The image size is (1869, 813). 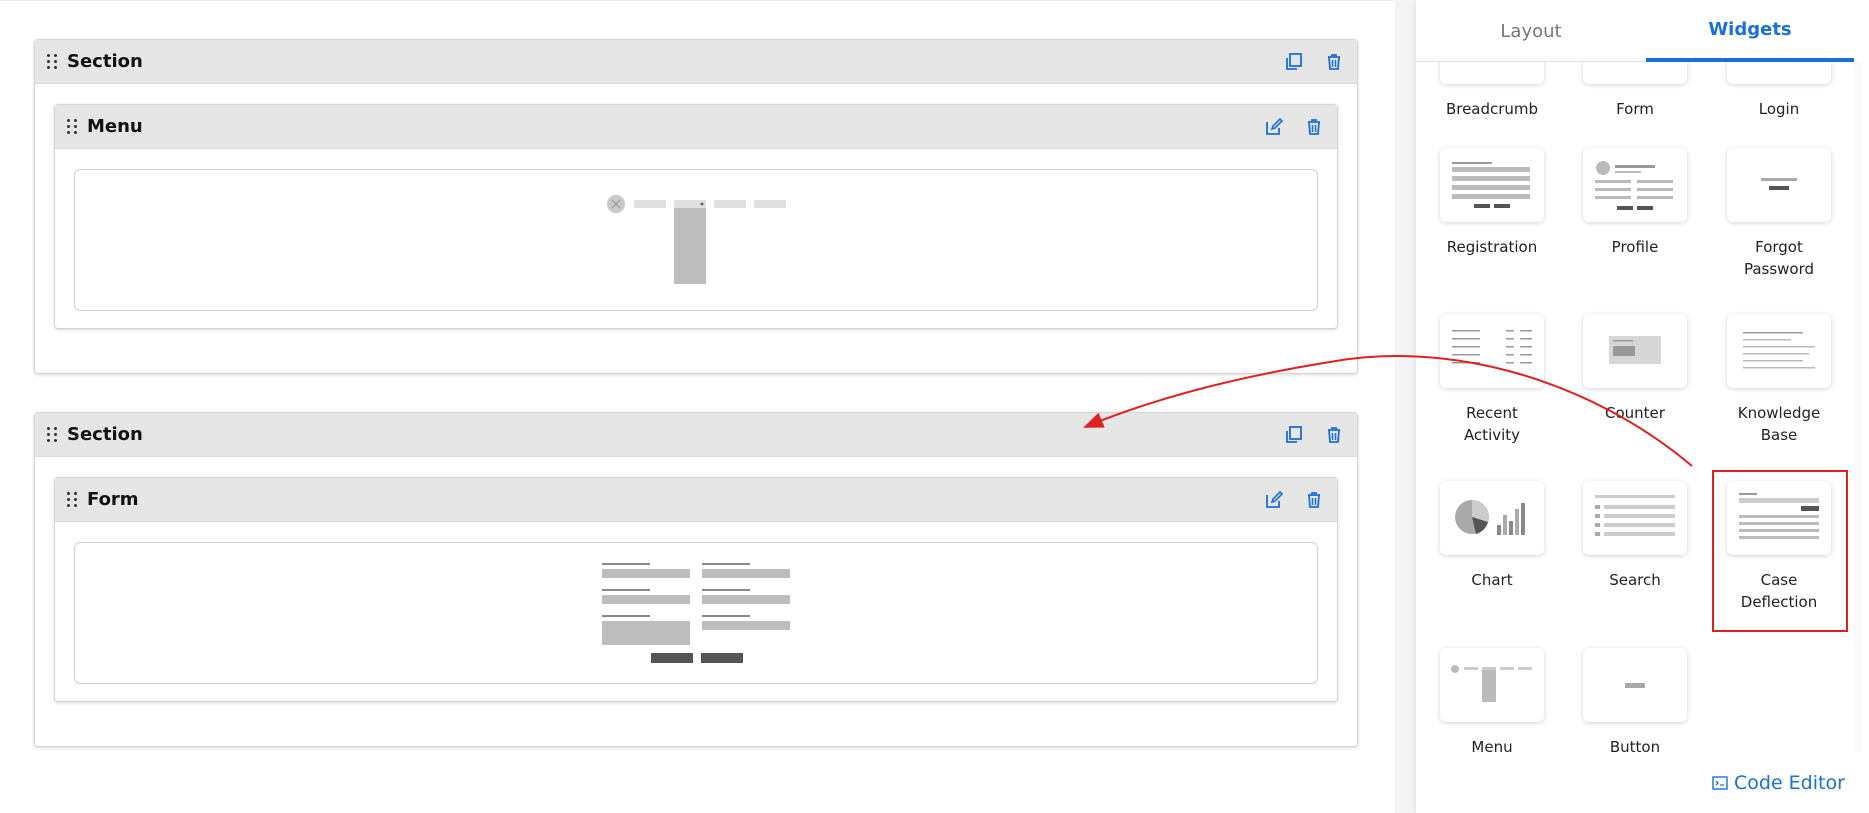 What do you see at coordinates (1720, 783) in the screenshot?
I see `terminal-icon` at bounding box center [1720, 783].